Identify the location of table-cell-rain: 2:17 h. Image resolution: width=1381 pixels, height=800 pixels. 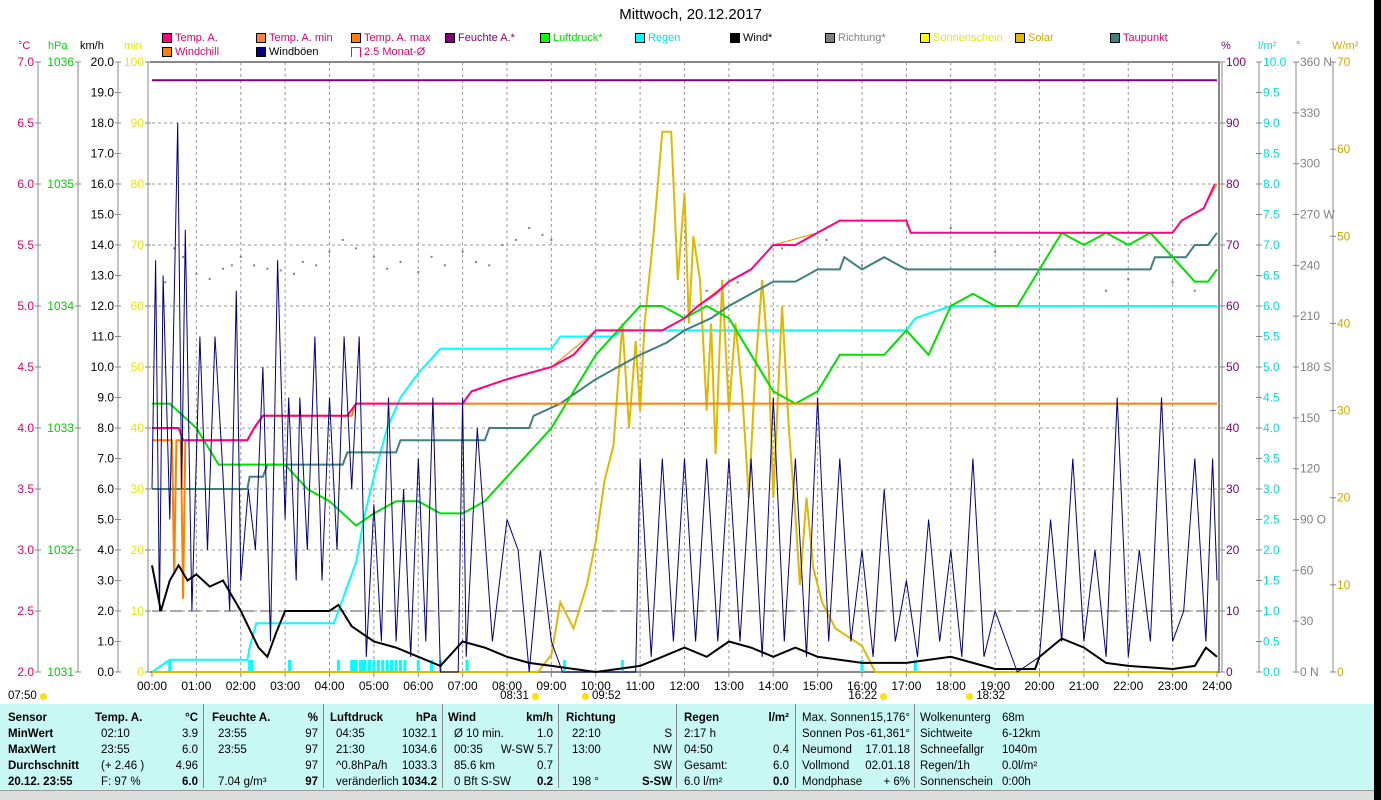
(700, 734).